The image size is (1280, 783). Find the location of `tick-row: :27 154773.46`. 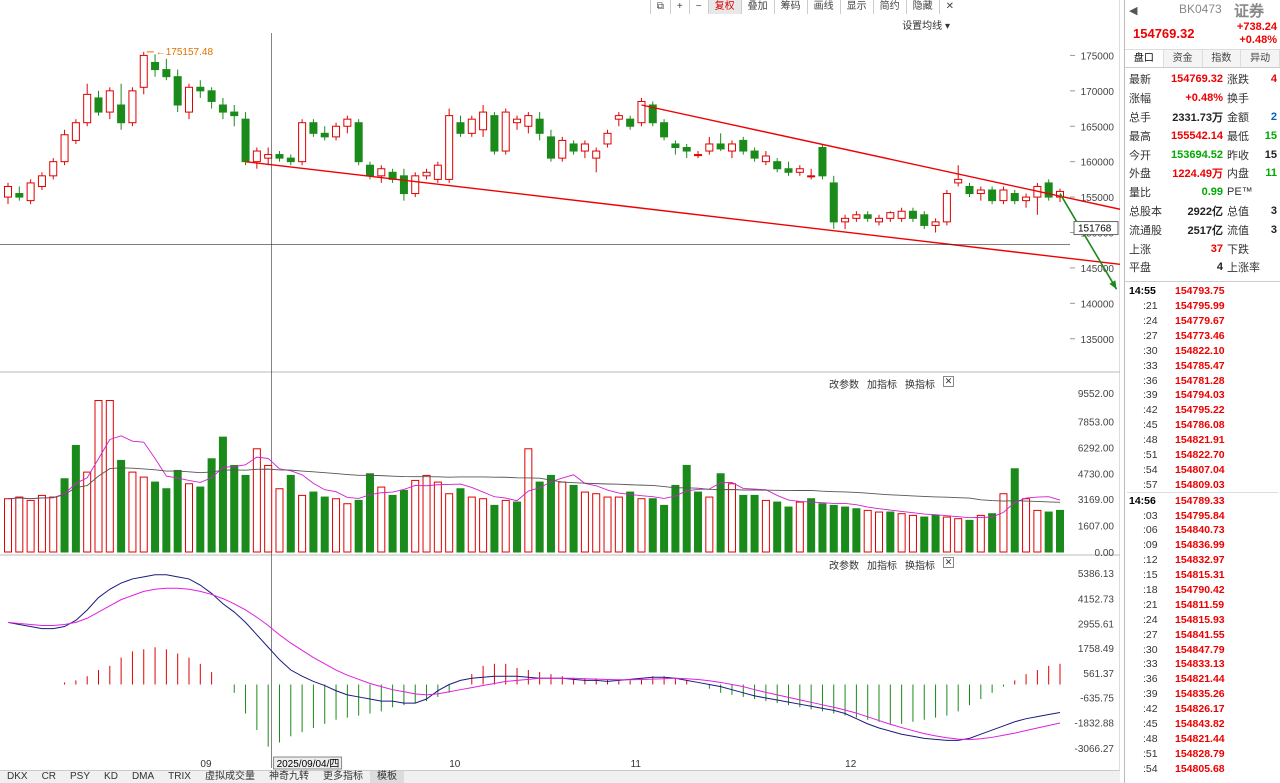

tick-row: :27 154773.46 is located at coordinates (1202, 335).